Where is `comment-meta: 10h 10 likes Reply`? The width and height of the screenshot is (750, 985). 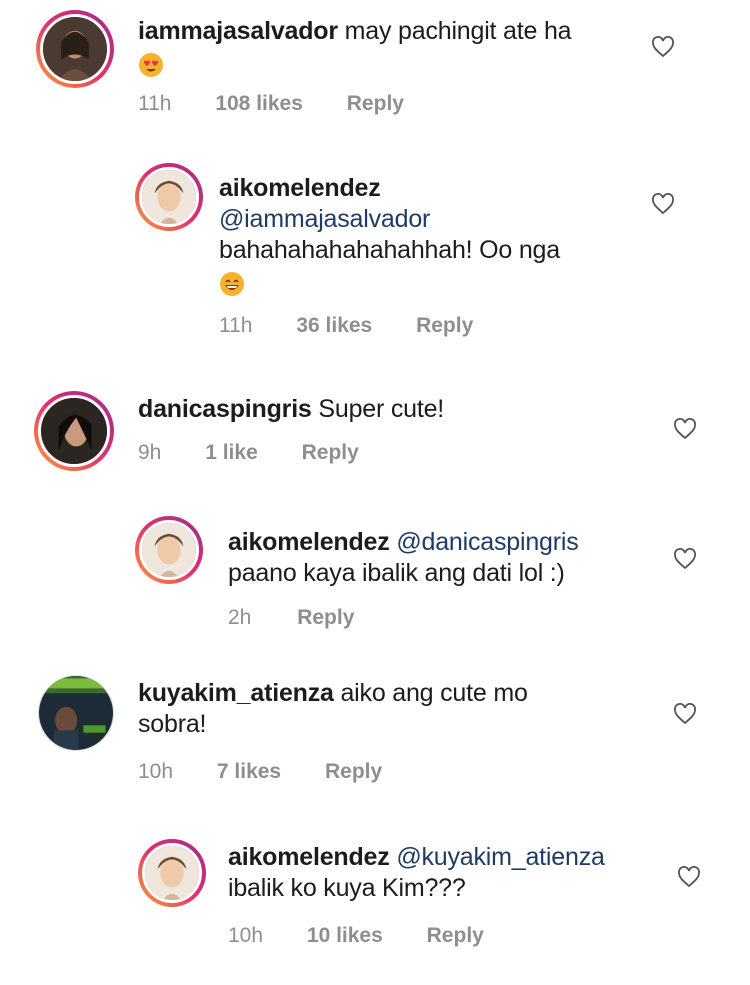 comment-meta: 10h 10 likes Reply is located at coordinates (356, 936).